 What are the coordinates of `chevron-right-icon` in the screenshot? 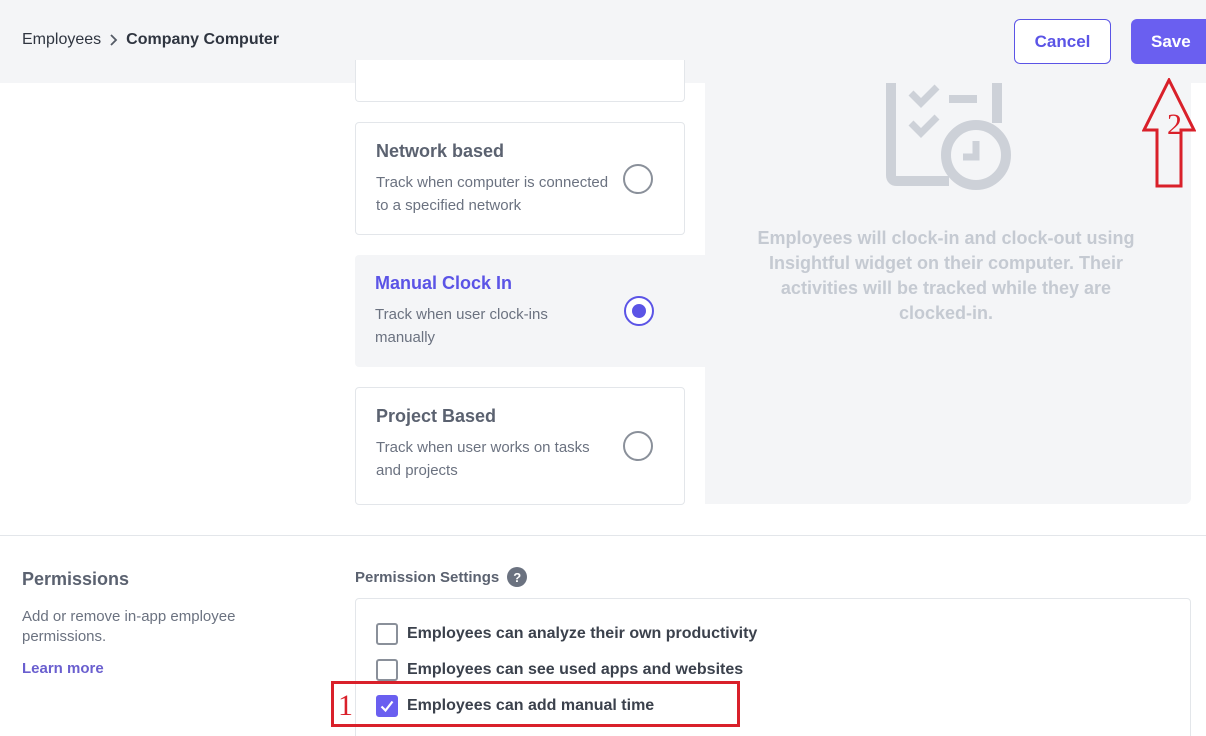 It's located at (113, 40).